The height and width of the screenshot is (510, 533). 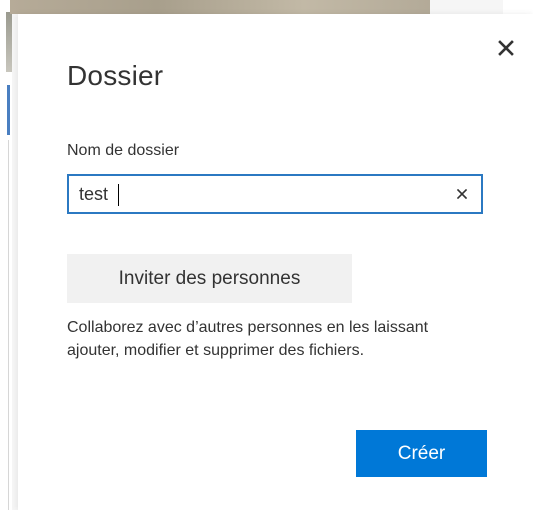 I want to click on folder-name-input, so click(x=259, y=194).